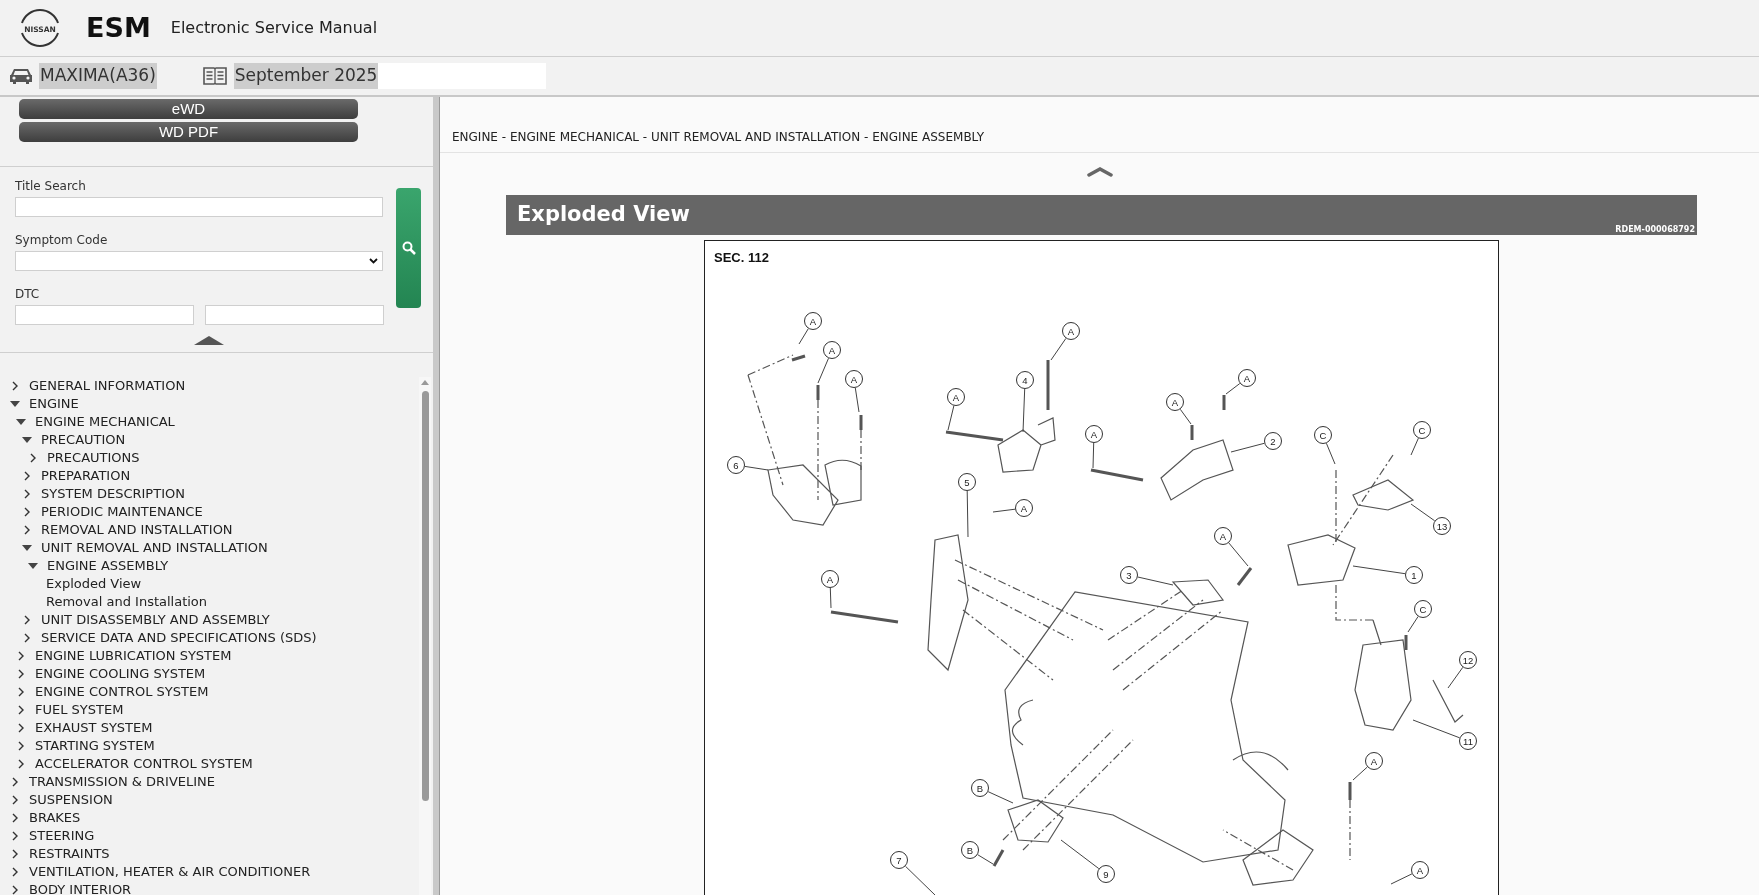 Image resolution: width=1759 pixels, height=895 pixels. I want to click on tree-item: PERIODIC MAINTENANCE, so click(122, 512).